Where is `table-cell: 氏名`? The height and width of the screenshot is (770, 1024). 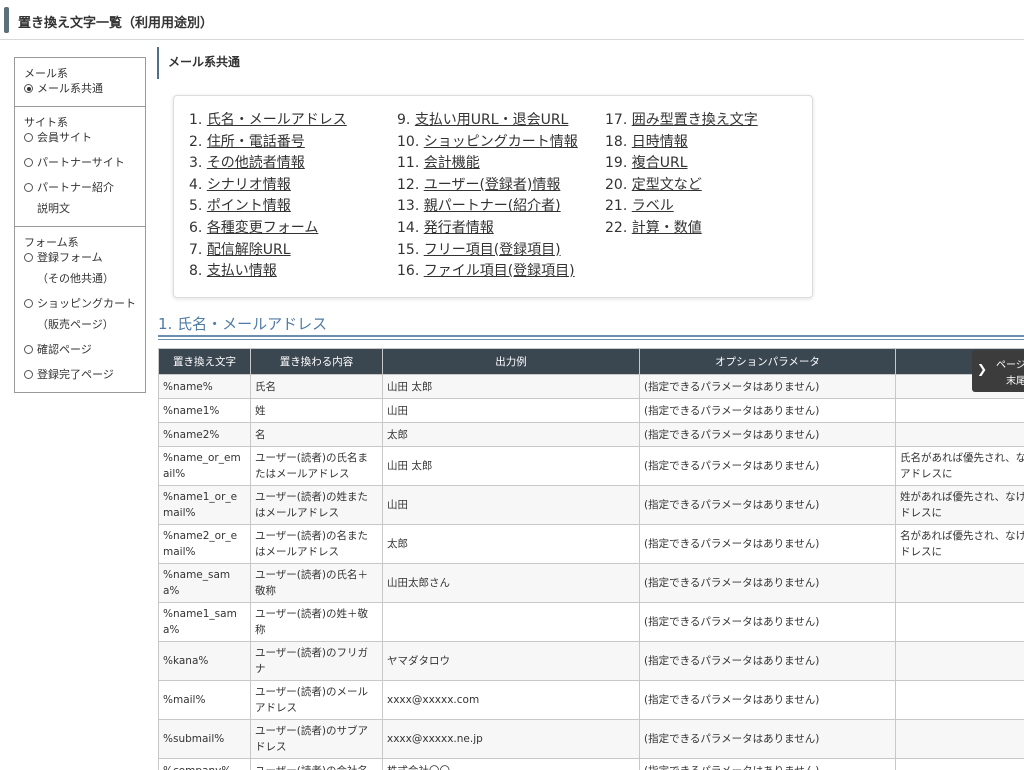
table-cell: 氏名 is located at coordinates (316, 386).